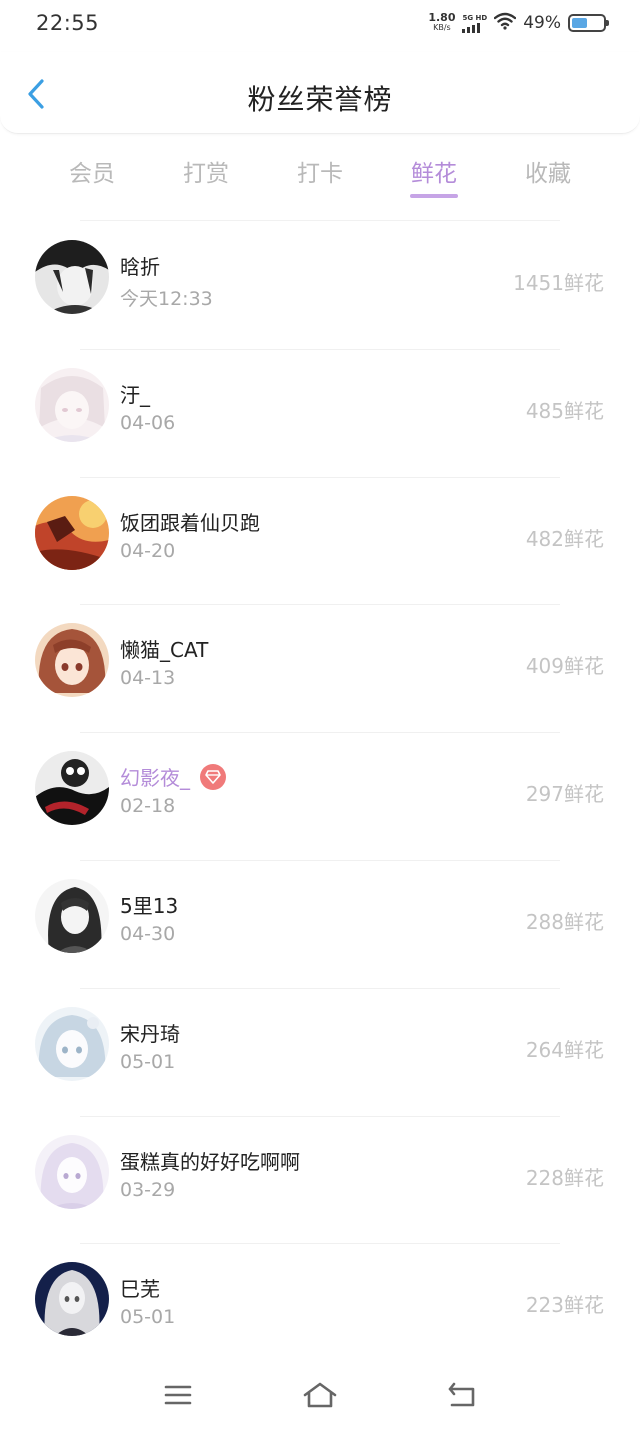 Image resolution: width=640 pixels, height=1433 pixels. What do you see at coordinates (206, 180) in the screenshot?
I see `tab-tips: 打赏` at bounding box center [206, 180].